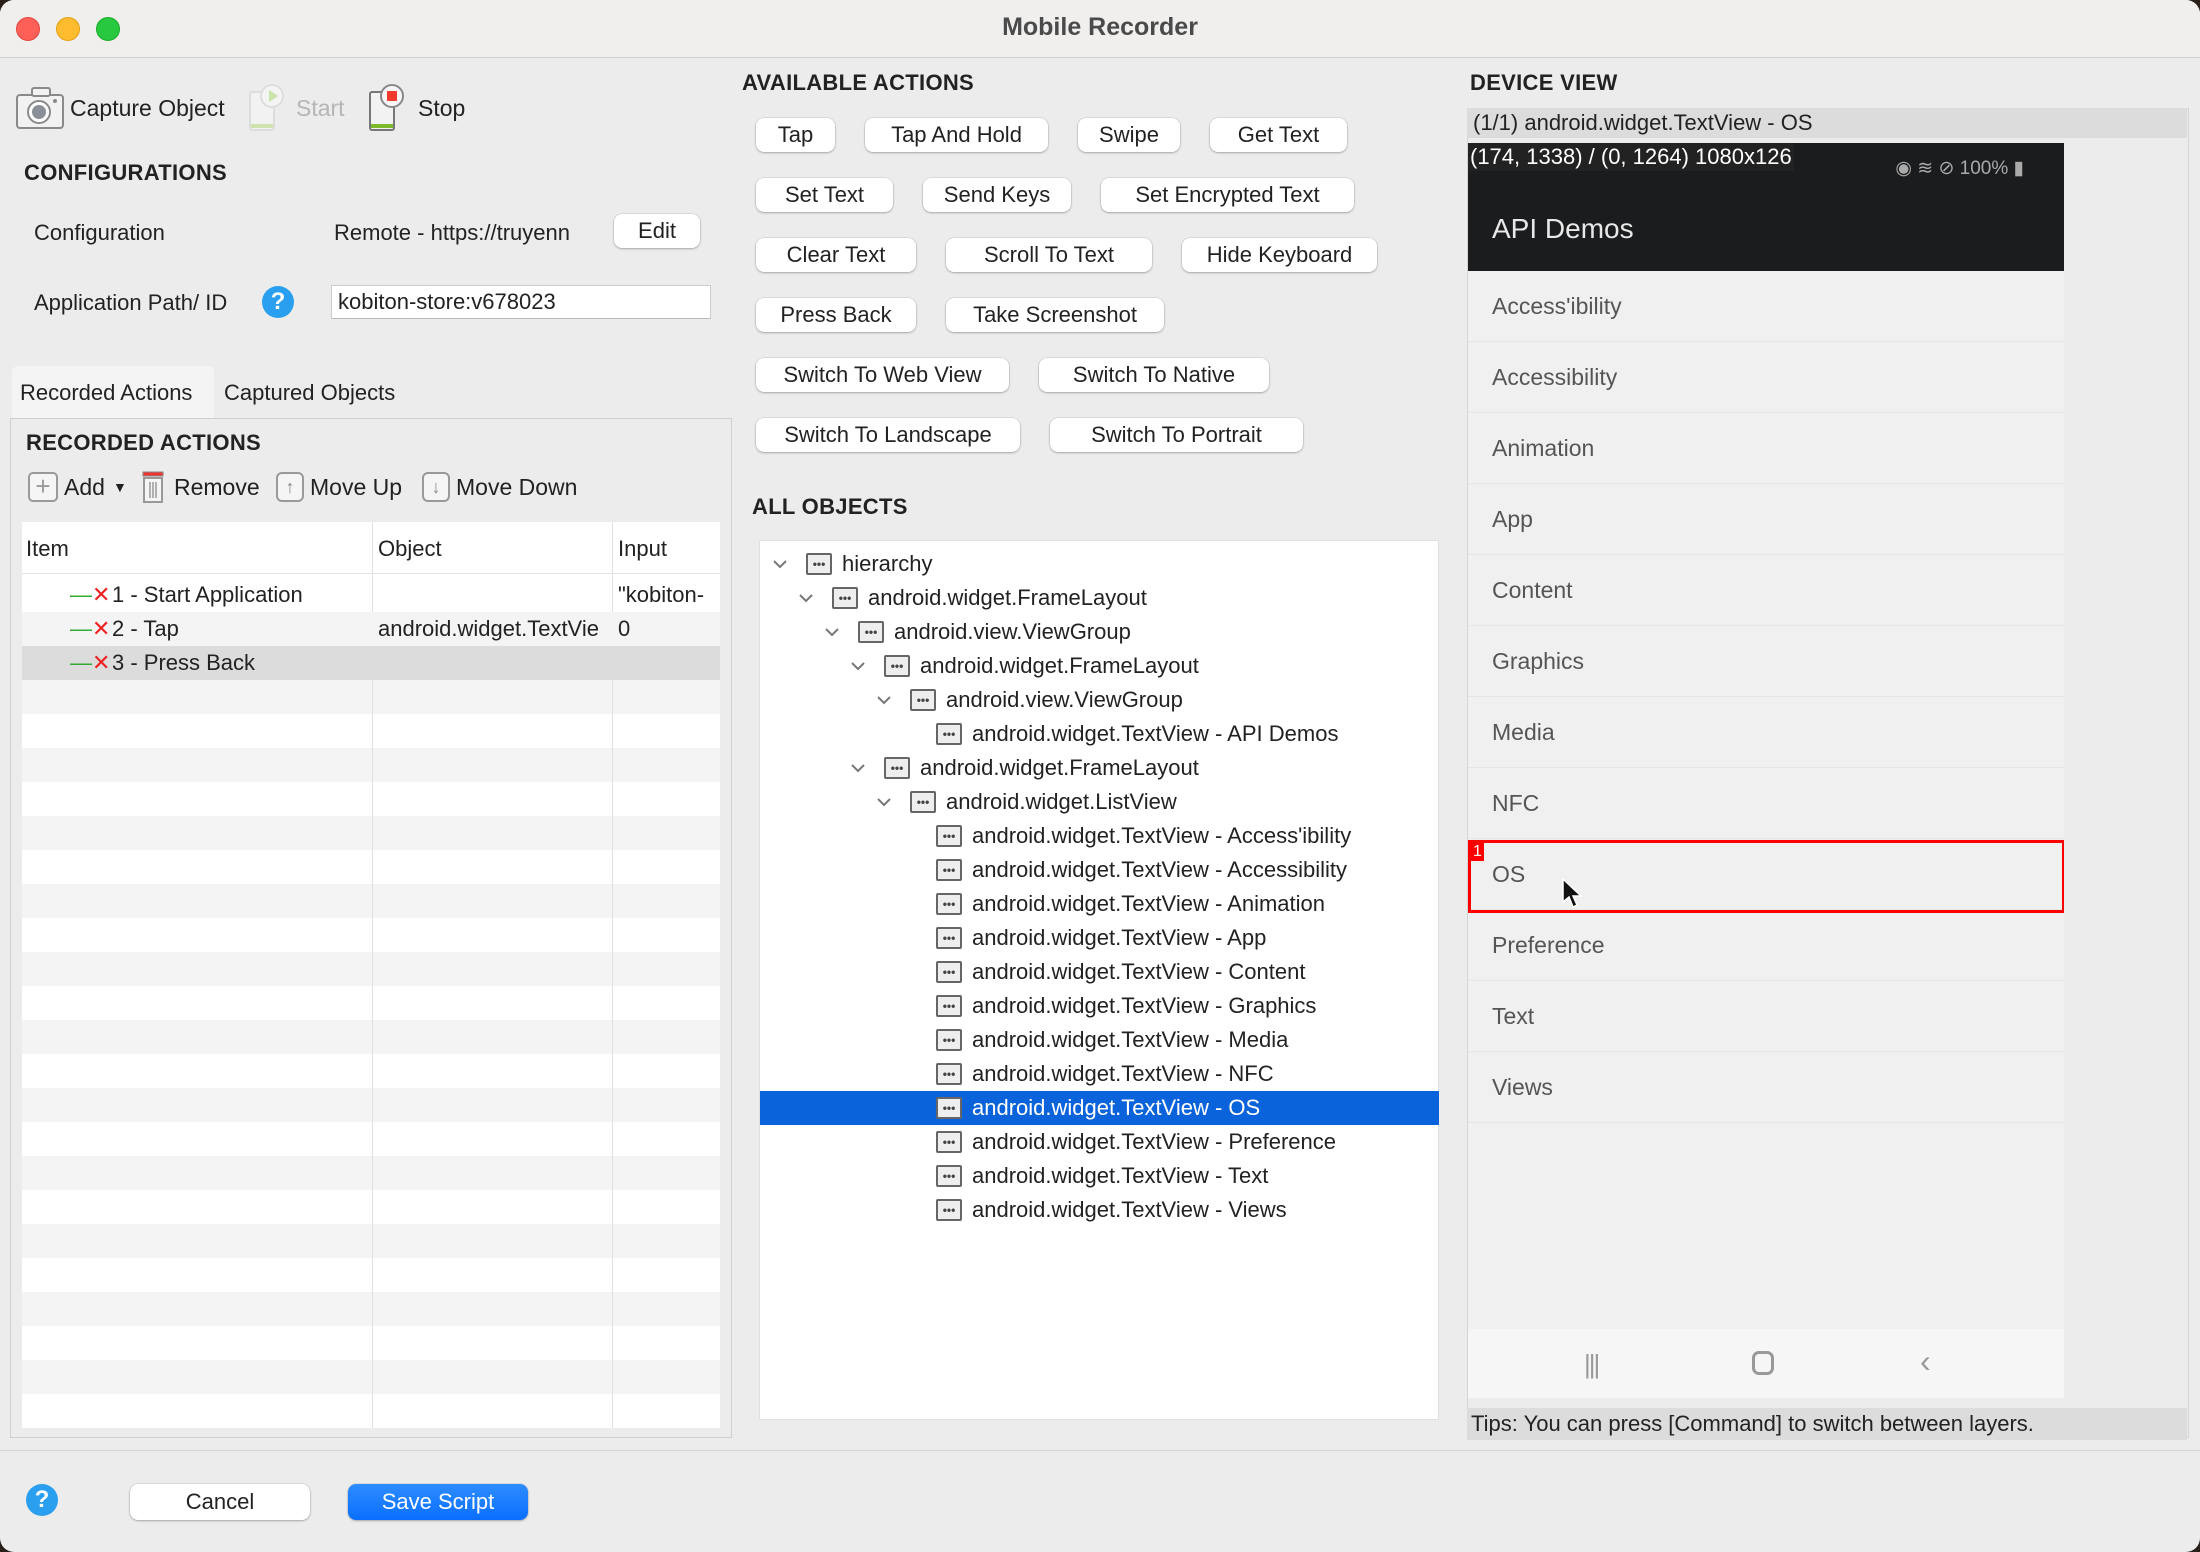 This screenshot has height=1552, width=2200. What do you see at coordinates (836, 255) in the screenshot?
I see `action-button-clear-text: Clear Text` at bounding box center [836, 255].